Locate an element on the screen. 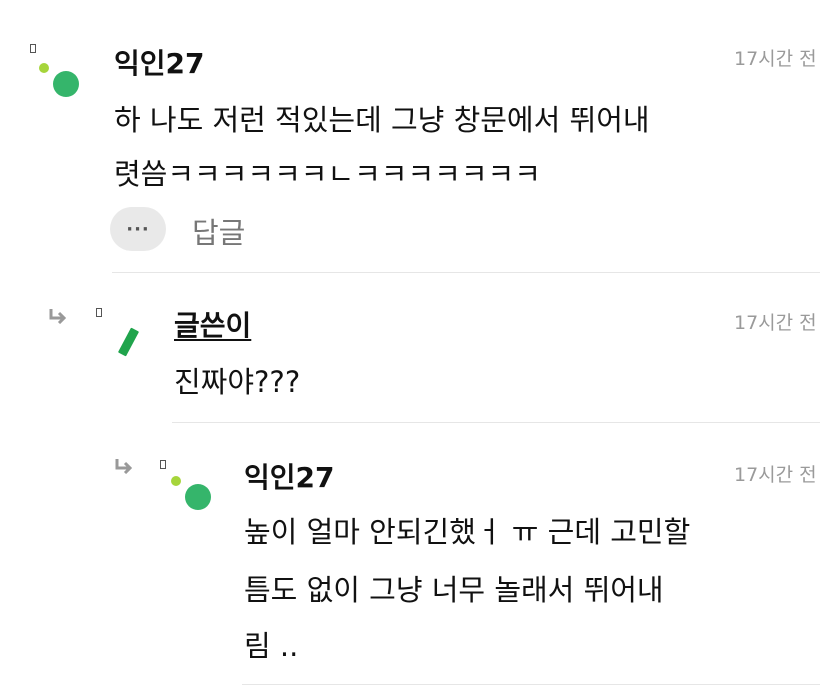 Image resolution: width=840 pixels, height=689 pixels. comment-text-line-2: 렷씀ㅋㅋㅋㅋㅋㅋㄴㅋㅋㅋㅋㅋㅋㅋ is located at coordinates (327, 174).